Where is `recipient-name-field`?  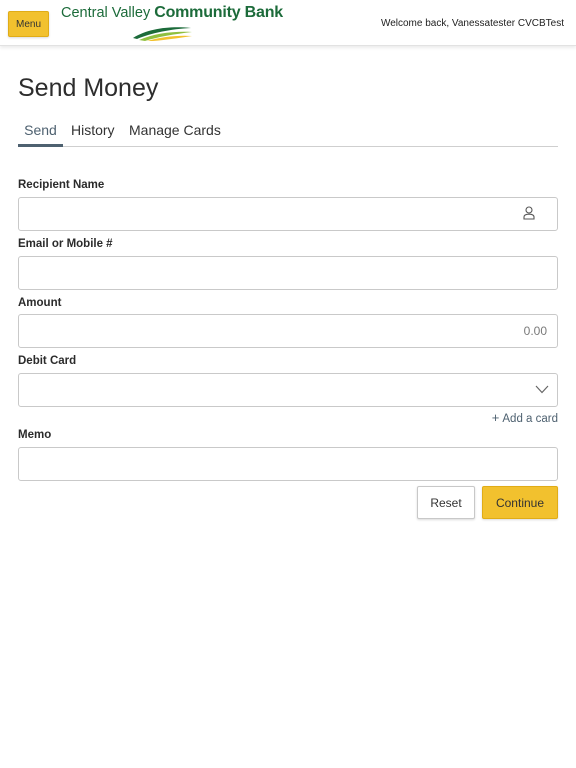
recipient-name-field is located at coordinates (288, 214).